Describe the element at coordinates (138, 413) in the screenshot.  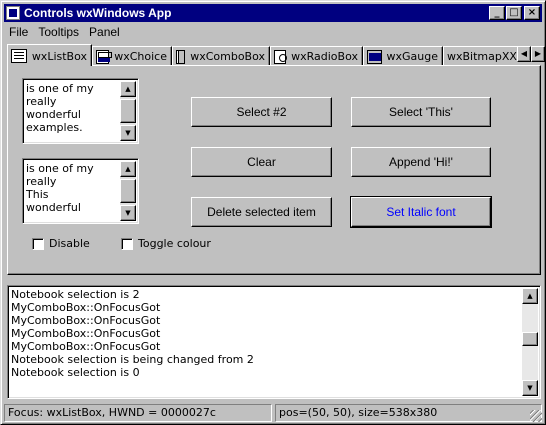
I see `status-focus: Focus: wxListBox, HWND = 0000027c` at that location.